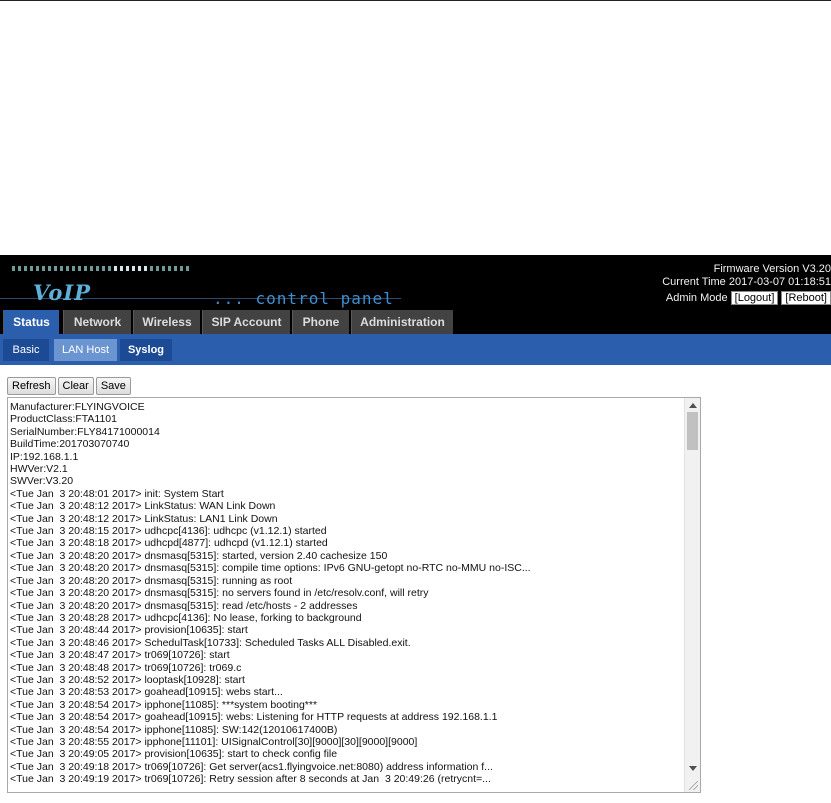  Describe the element at coordinates (70, 444) in the screenshot. I see `log-line: BuildTime:201703070740` at that location.